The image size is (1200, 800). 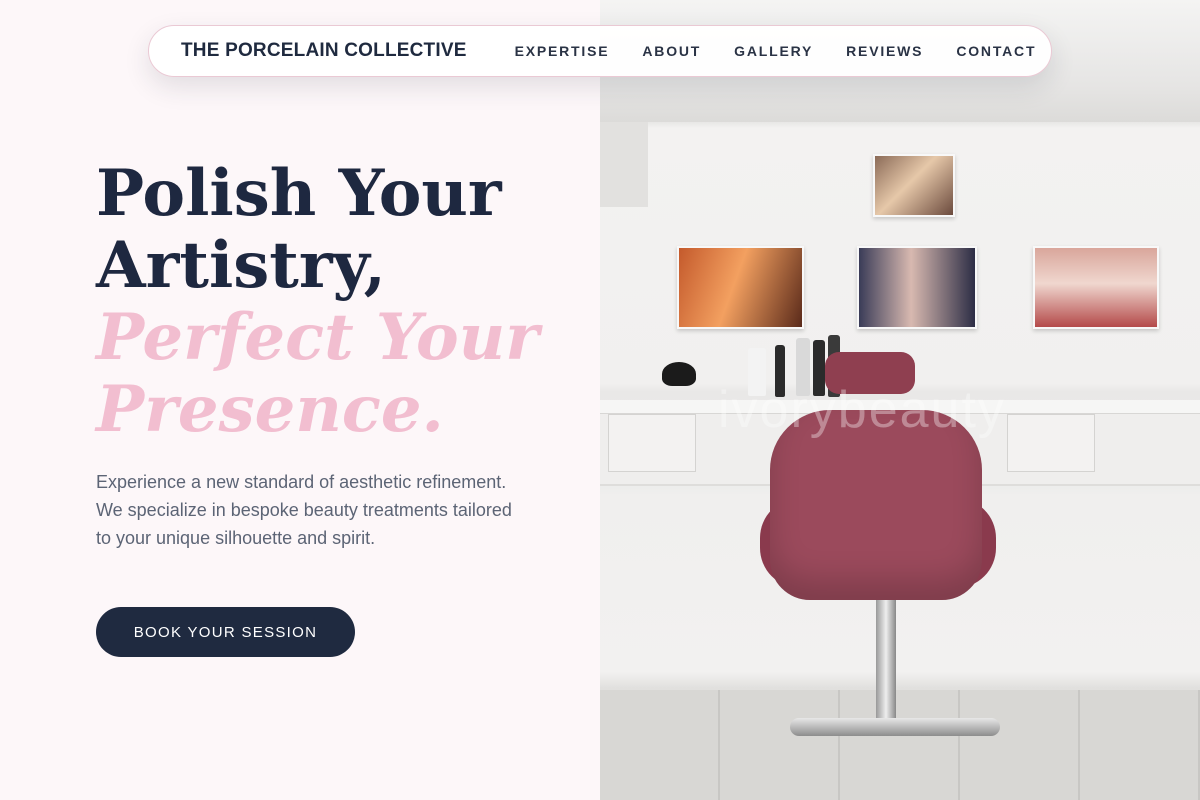 I want to click on chair-pole, so click(x=886, y=665).